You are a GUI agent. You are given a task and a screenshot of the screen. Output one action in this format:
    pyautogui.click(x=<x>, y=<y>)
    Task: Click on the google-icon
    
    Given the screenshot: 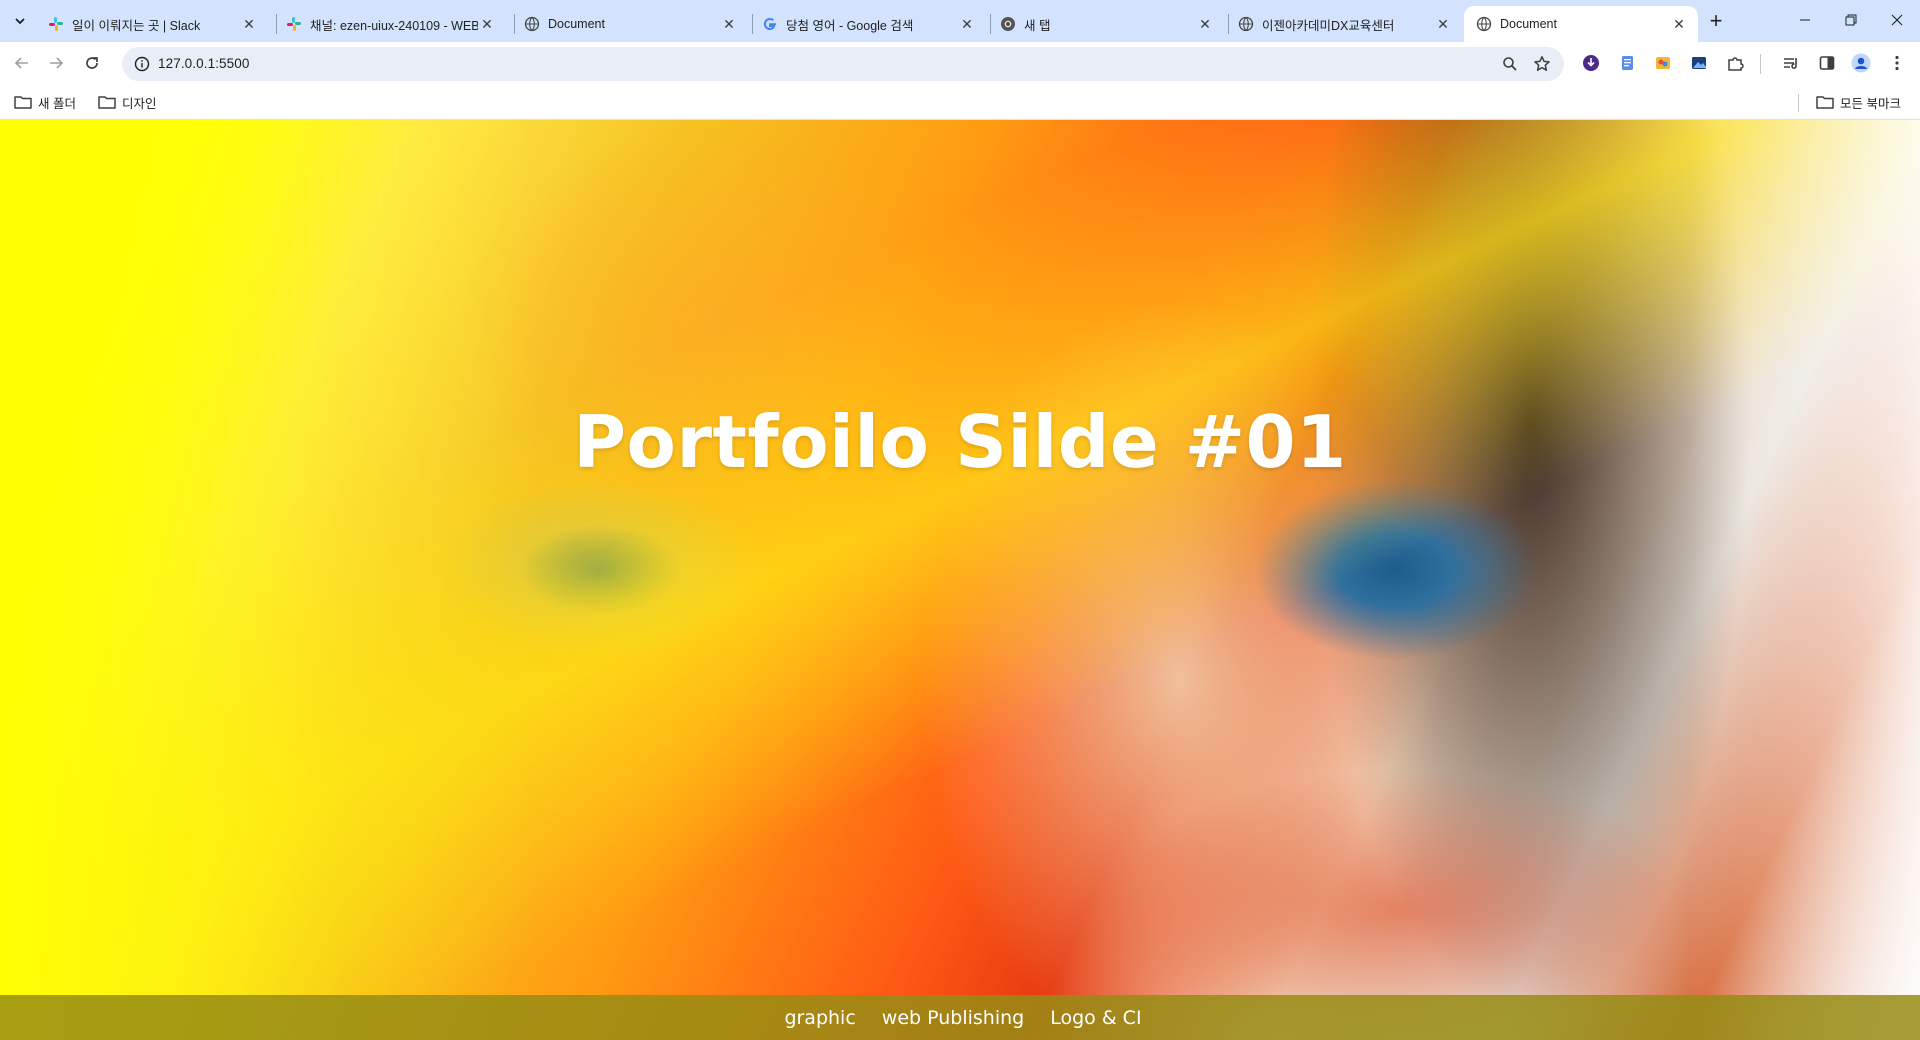 What is the action you would take?
    pyautogui.click(x=770, y=24)
    